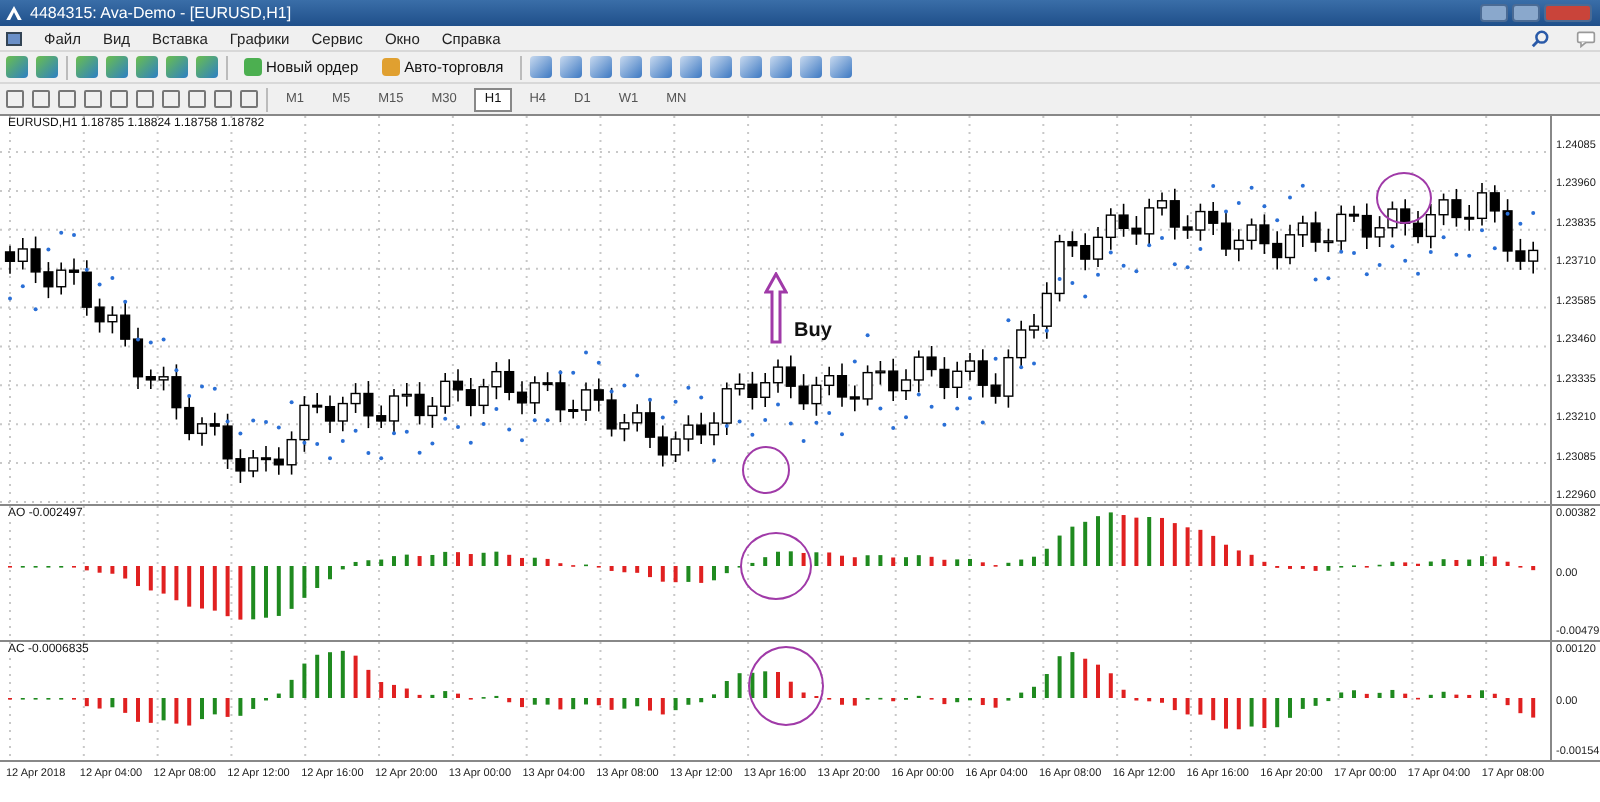 The width and height of the screenshot is (1600, 802). I want to click on window-title: 4484315: Ava-Demo - [EURUSD,H1], so click(162, 13).